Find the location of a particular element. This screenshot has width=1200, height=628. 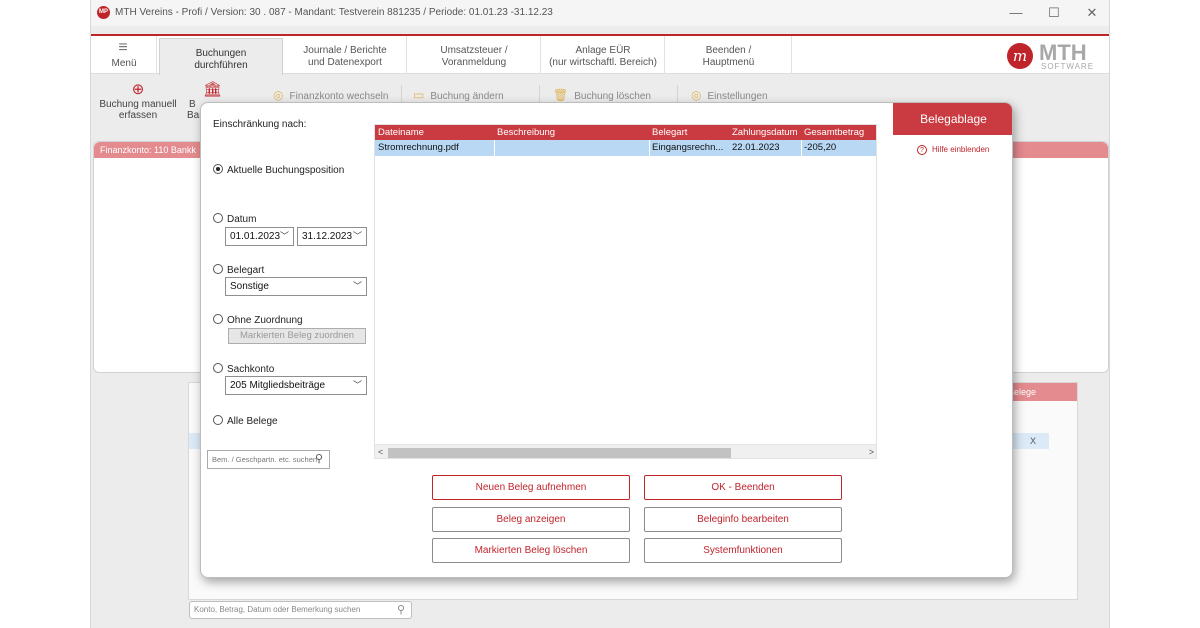

beleginfo-bearbeiten-button: Beleginfo bearbeiten is located at coordinates (743, 519).